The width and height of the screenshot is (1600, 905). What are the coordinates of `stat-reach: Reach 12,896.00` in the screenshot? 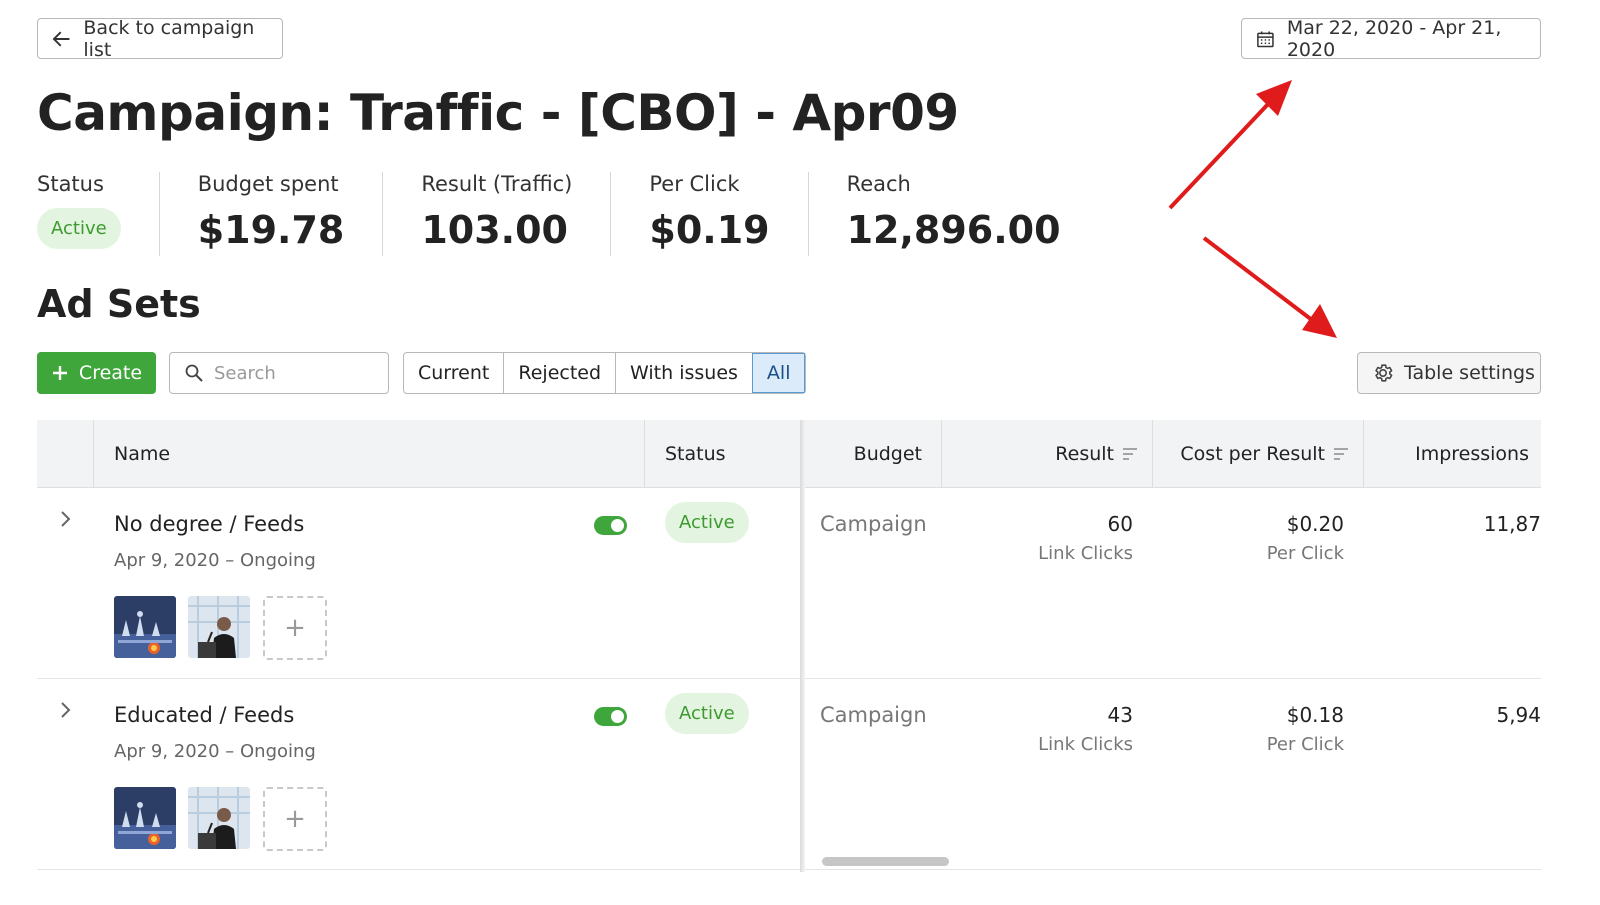 It's located at (953, 214).